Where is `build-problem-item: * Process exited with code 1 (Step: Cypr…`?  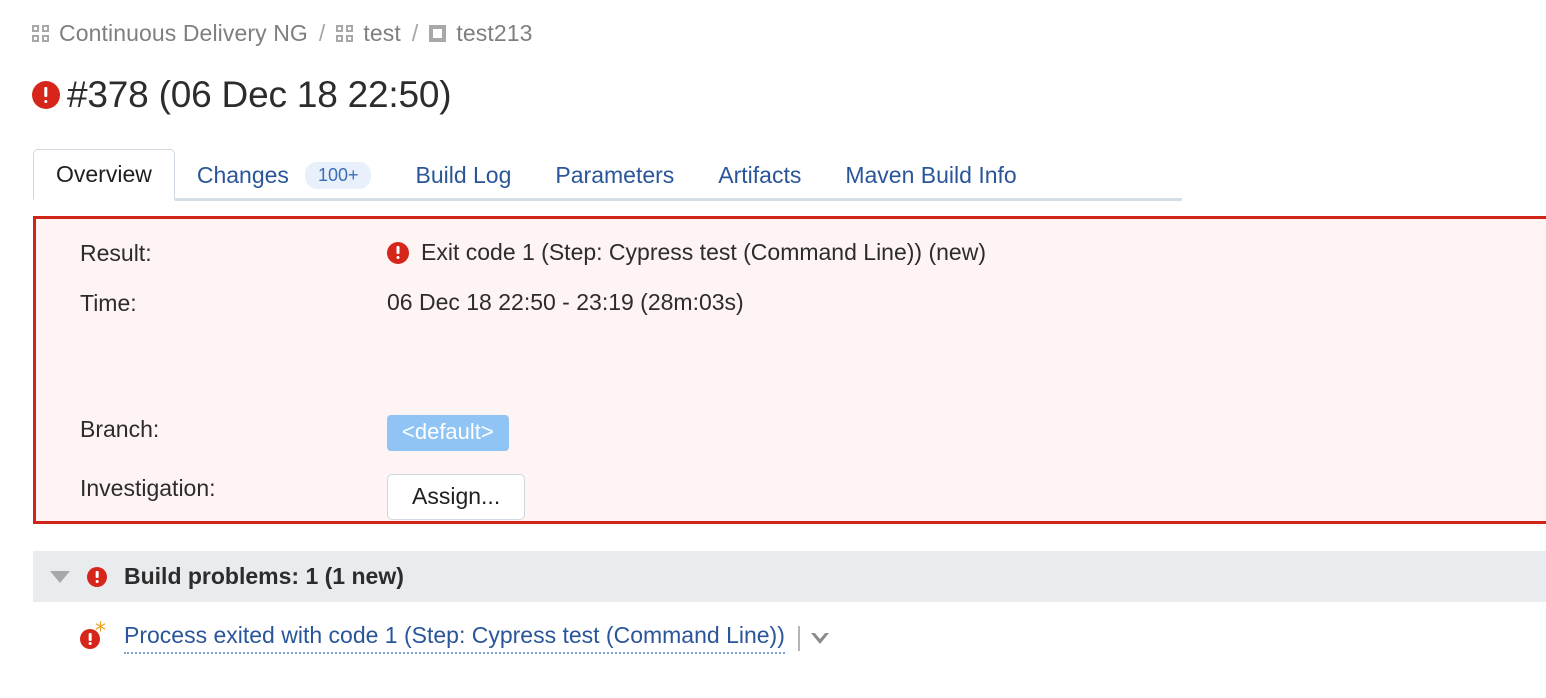
build-problem-item: * Process exited with code 1 (Step: Cypr… is located at coordinates (454, 637).